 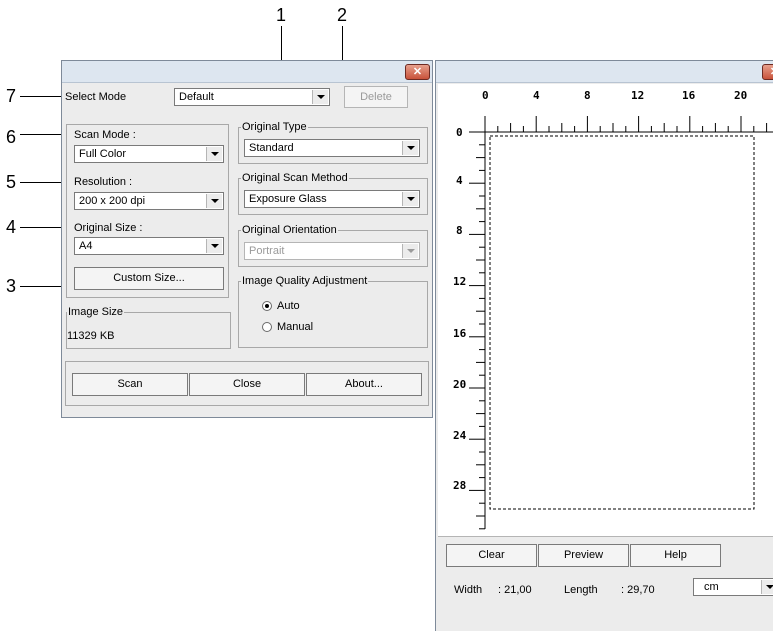 I want to click on original-size-value: A4, so click(x=86, y=246).